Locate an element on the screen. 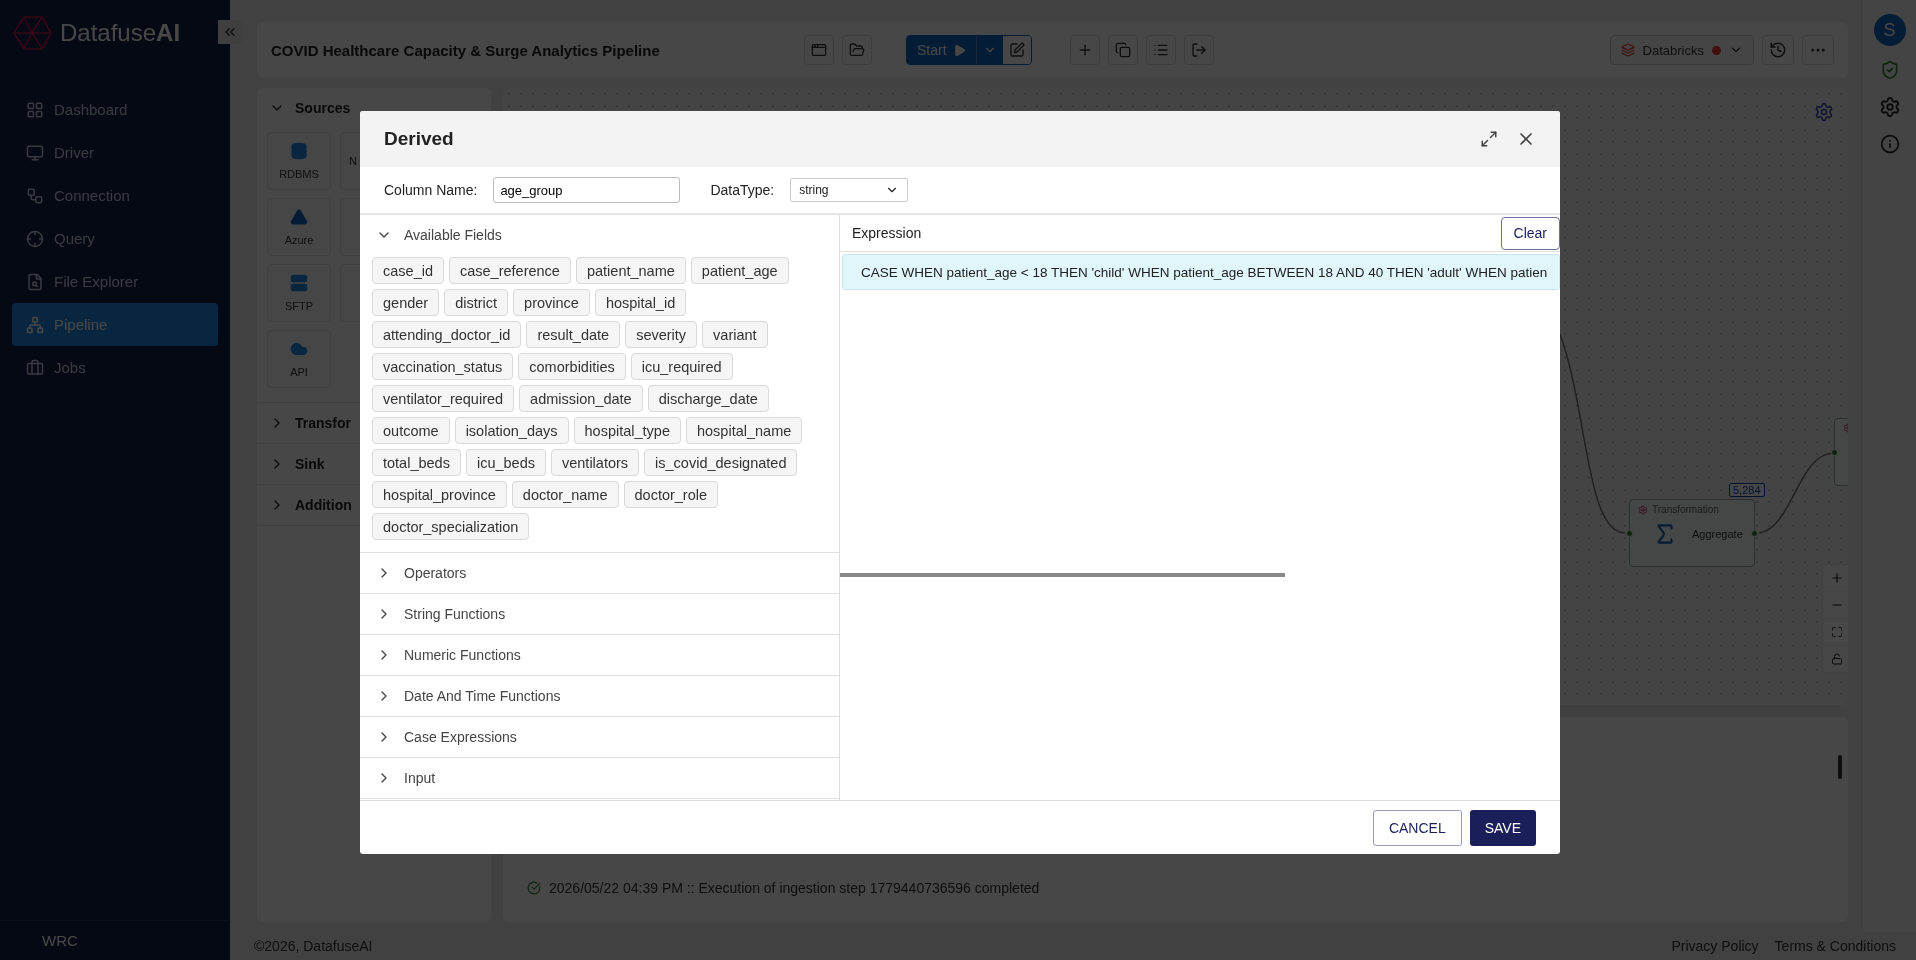  field-chip: patient_age is located at coordinates (739, 270).